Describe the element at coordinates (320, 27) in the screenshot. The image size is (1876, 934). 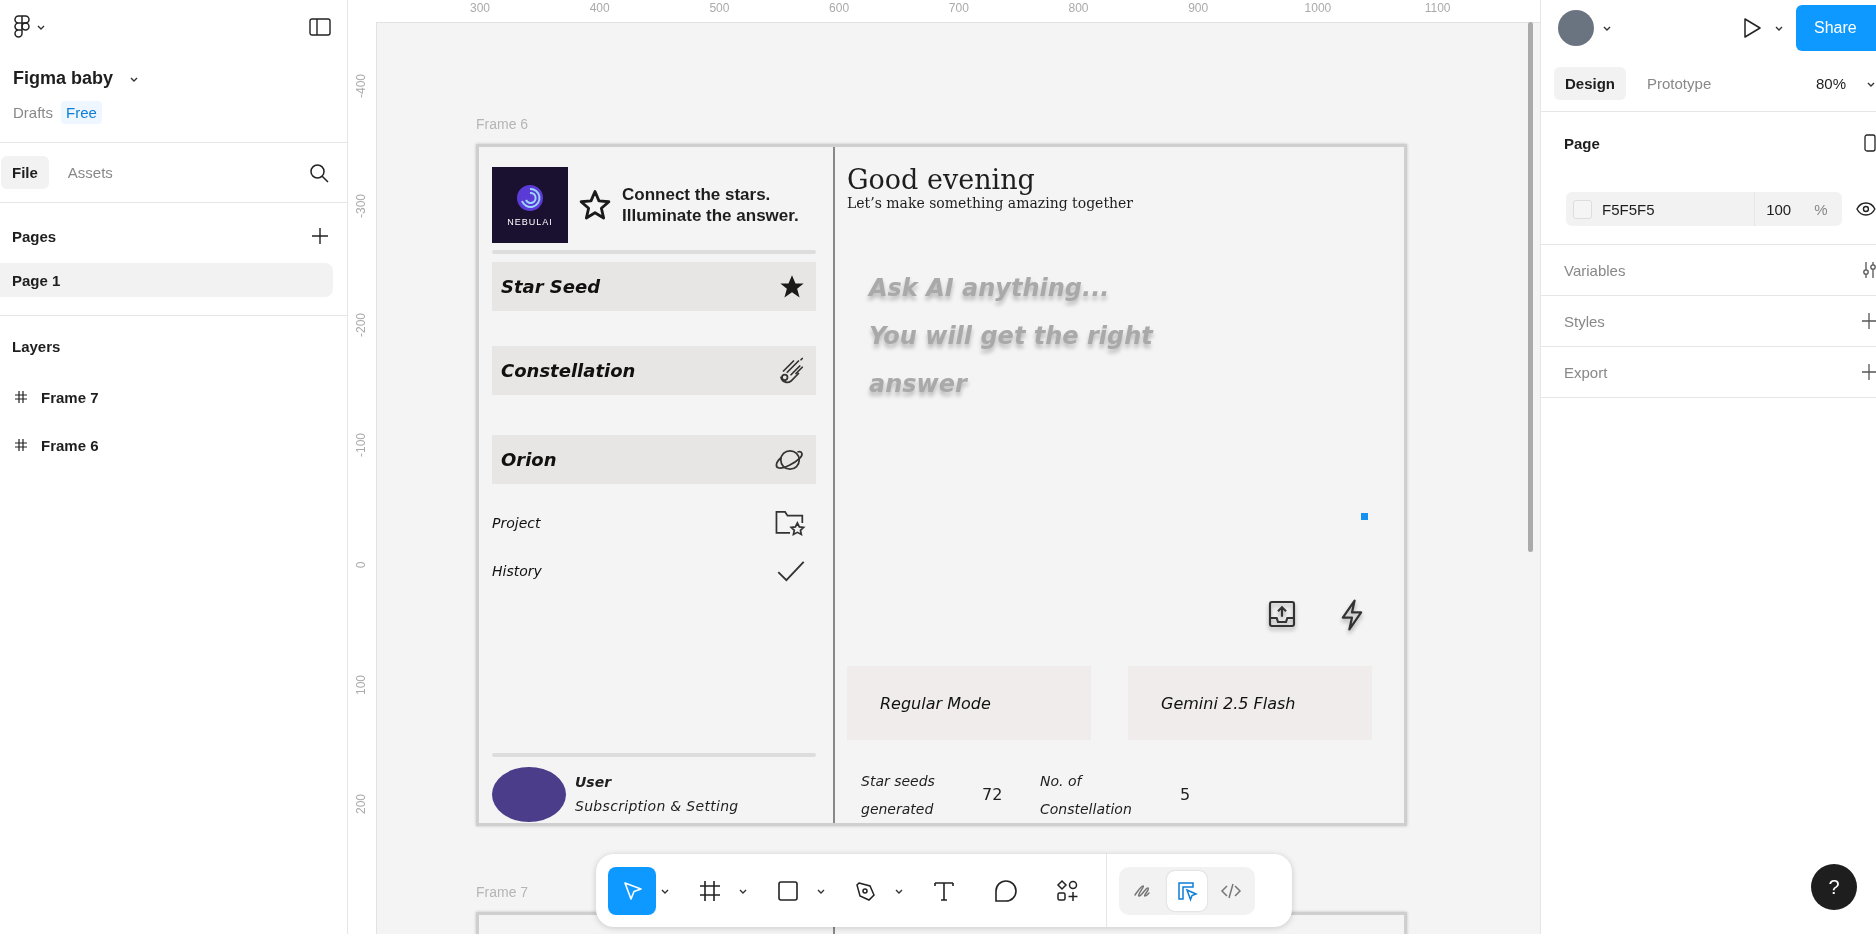
I see `sidebar-toggle-icon` at that location.